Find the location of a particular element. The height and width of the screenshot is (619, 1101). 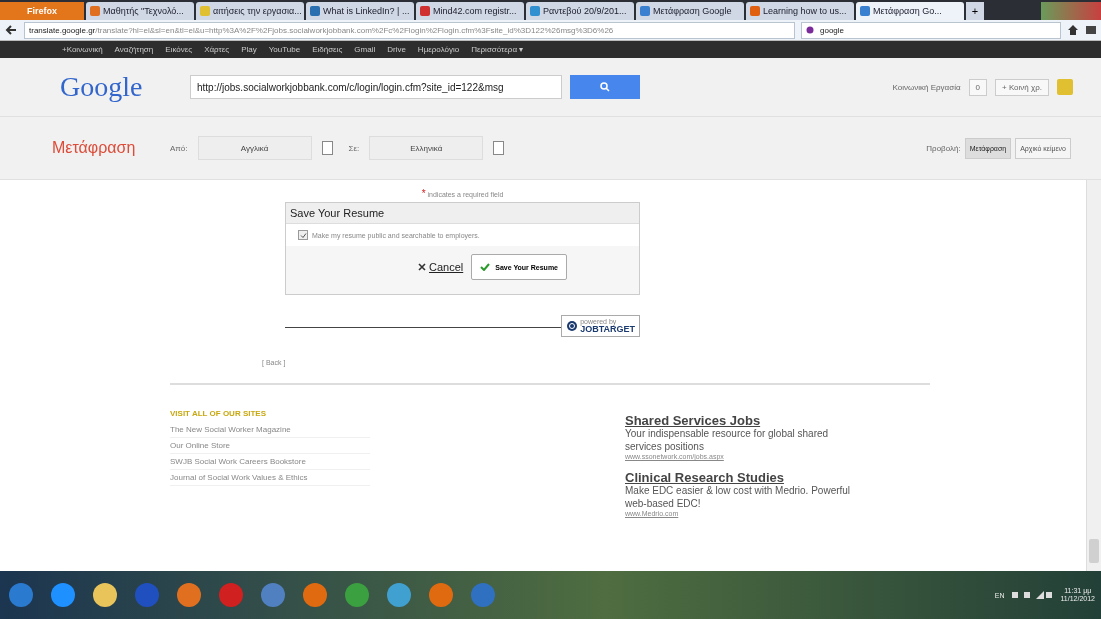

search-button is located at coordinates (605, 87).